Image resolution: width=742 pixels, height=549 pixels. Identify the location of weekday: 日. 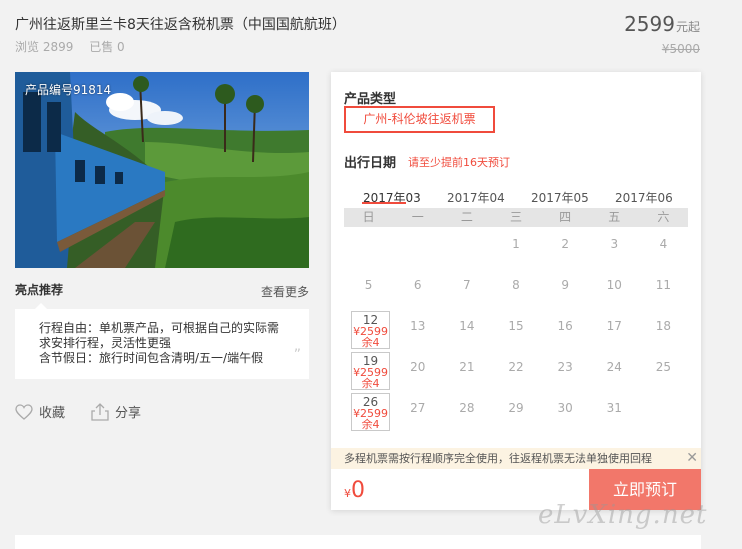
(368, 217).